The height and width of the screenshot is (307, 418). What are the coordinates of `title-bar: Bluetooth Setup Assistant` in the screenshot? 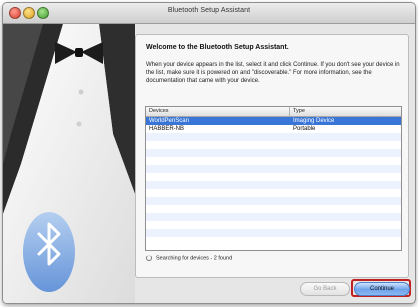 It's located at (209, 13).